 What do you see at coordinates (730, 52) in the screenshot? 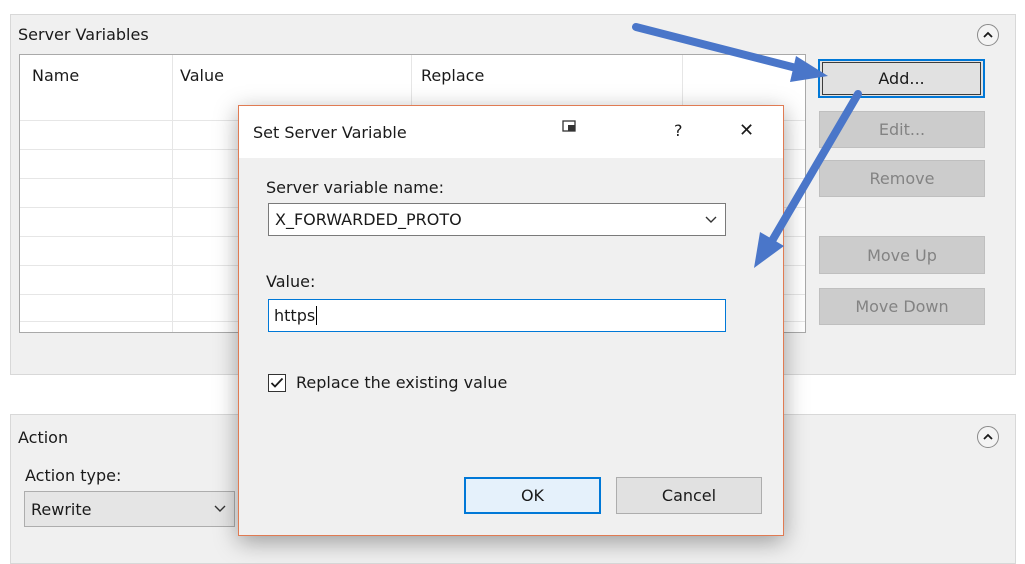
I see `annotation-arrow-to-add` at bounding box center [730, 52].